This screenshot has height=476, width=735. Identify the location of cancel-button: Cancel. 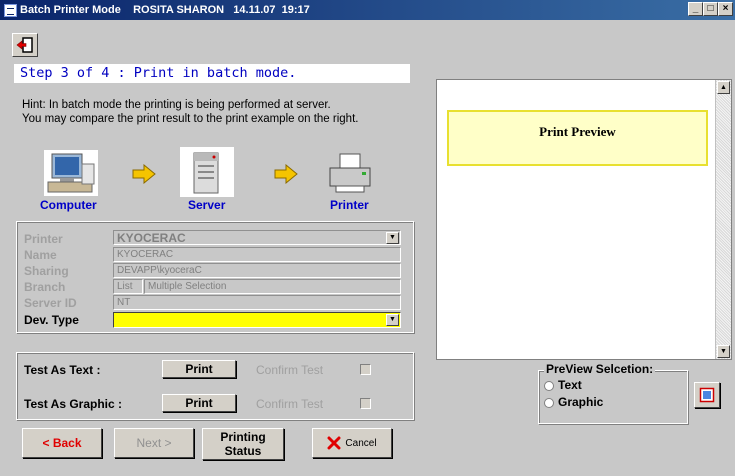
(352, 443).